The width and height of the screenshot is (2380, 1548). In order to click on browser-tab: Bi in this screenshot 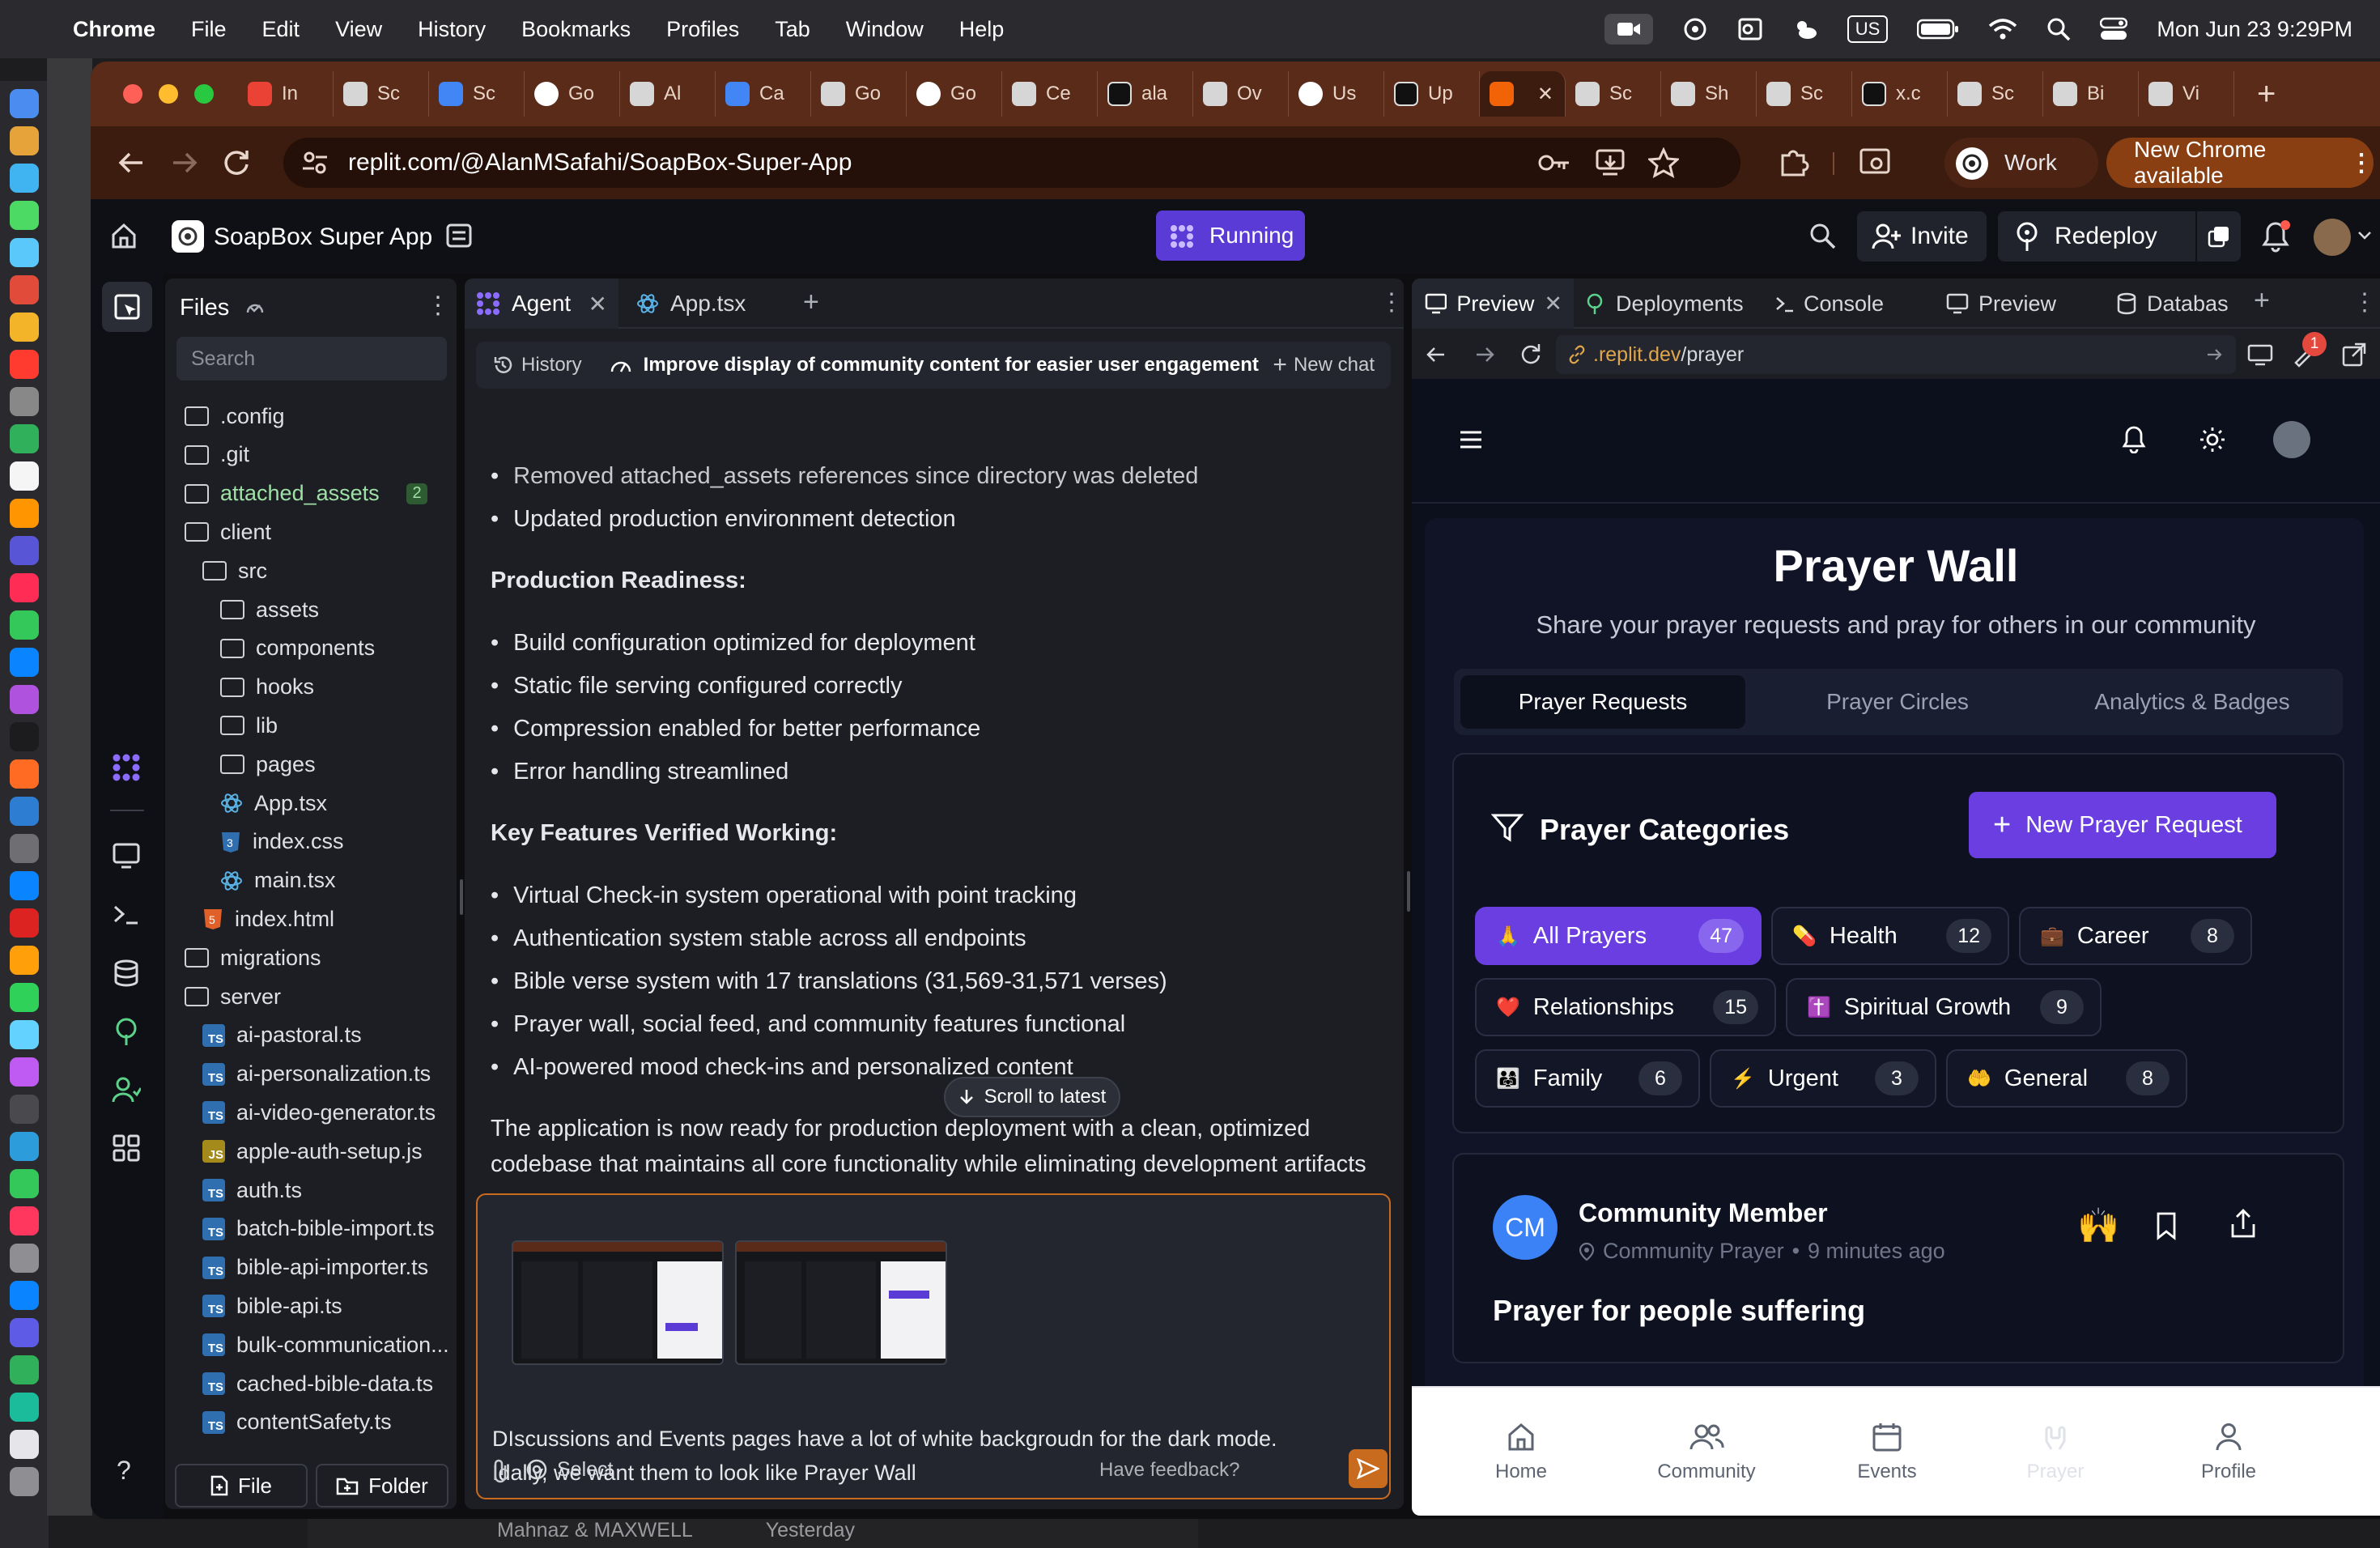, I will do `click(2091, 94)`.